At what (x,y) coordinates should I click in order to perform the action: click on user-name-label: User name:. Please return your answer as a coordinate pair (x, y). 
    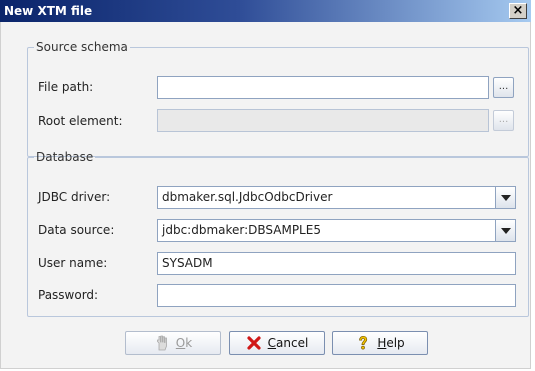
    Looking at the image, I should click on (73, 263).